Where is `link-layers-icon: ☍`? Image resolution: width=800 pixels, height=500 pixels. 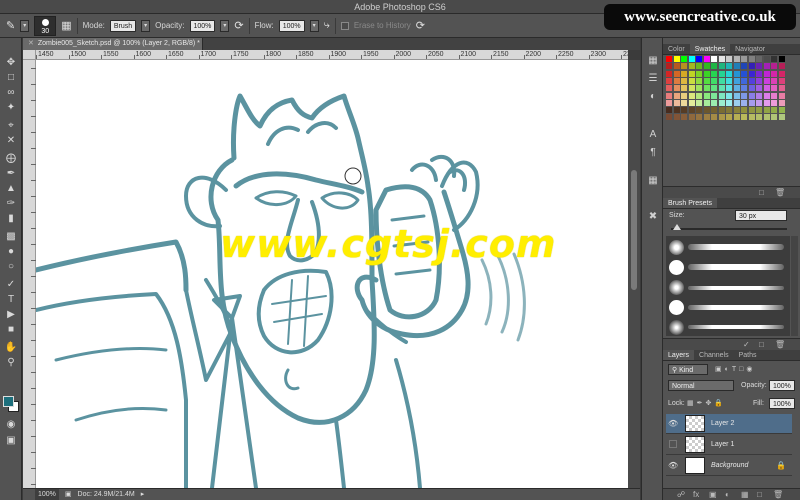 link-layers-icon: ☍ is located at coordinates (681, 494).